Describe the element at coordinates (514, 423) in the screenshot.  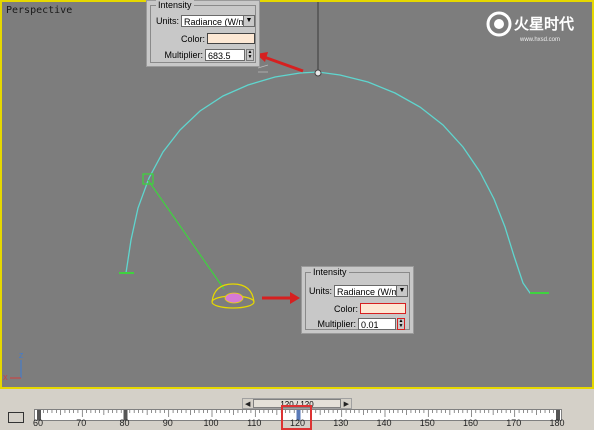
I see `timeline-tick-label: 170` at that location.